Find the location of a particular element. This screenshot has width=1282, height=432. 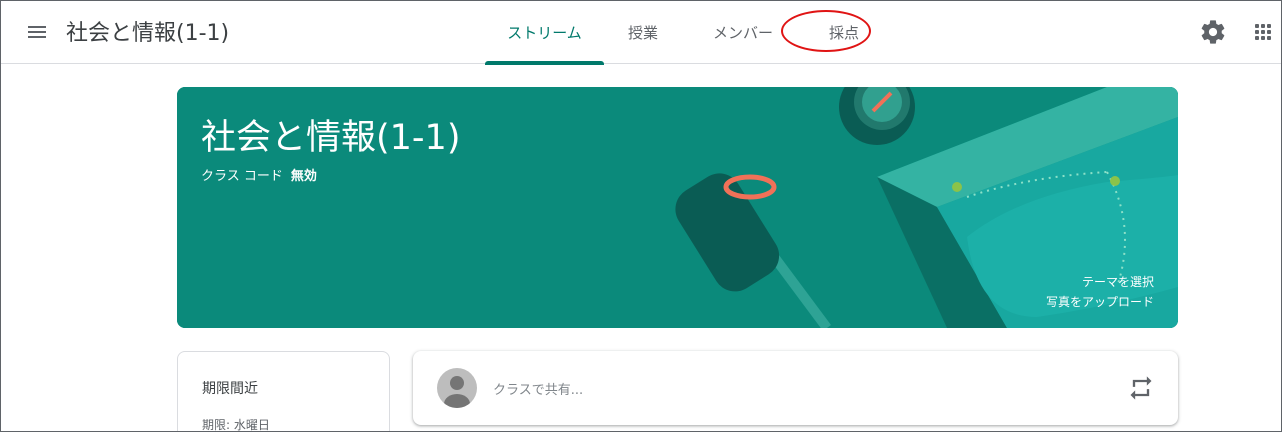

upload-photo-link: 写真をアップロード is located at coordinates (1100, 301).